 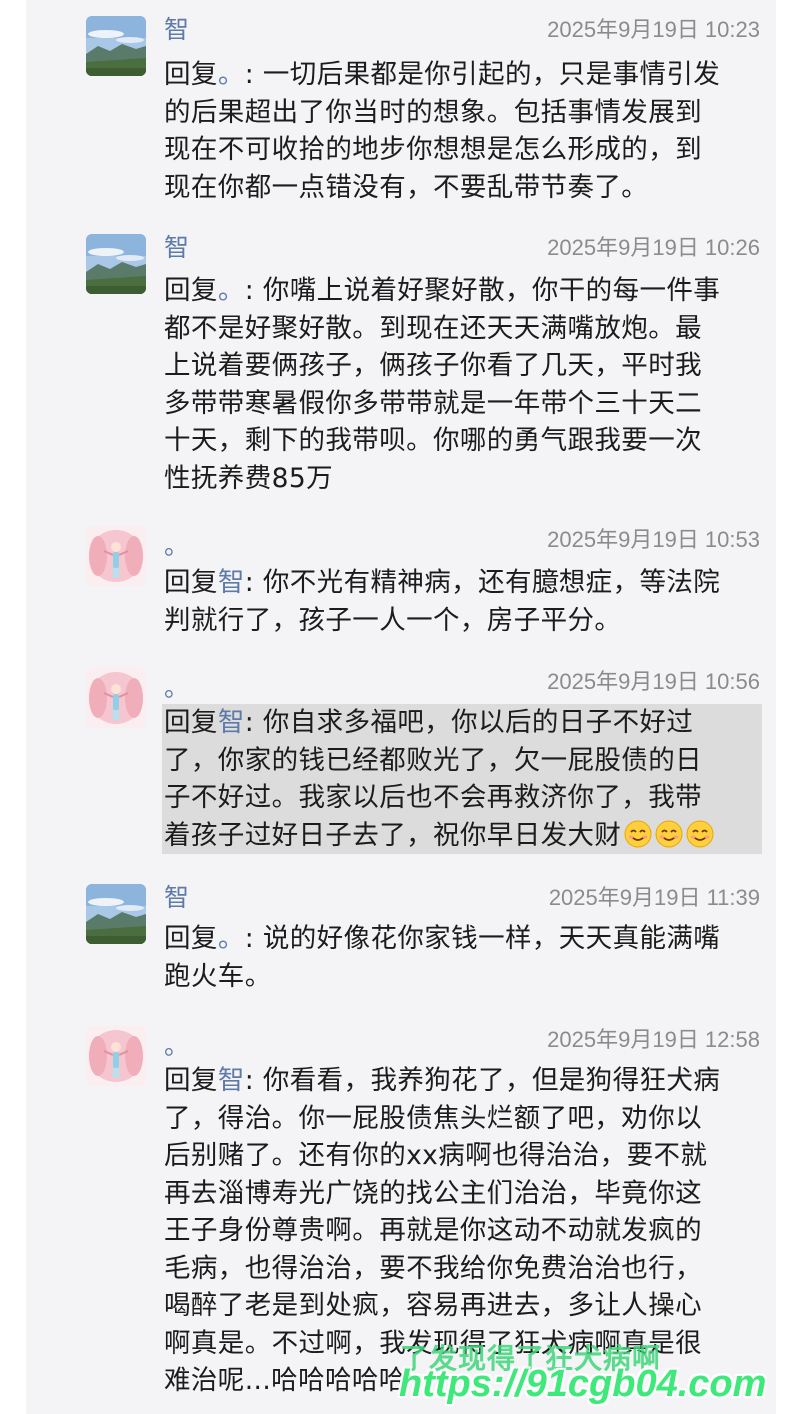 I want to click on comment-body: 回复。: 说的好像花你家钱一样，天天真能满嘴 跑火车。, so click(x=463, y=957).